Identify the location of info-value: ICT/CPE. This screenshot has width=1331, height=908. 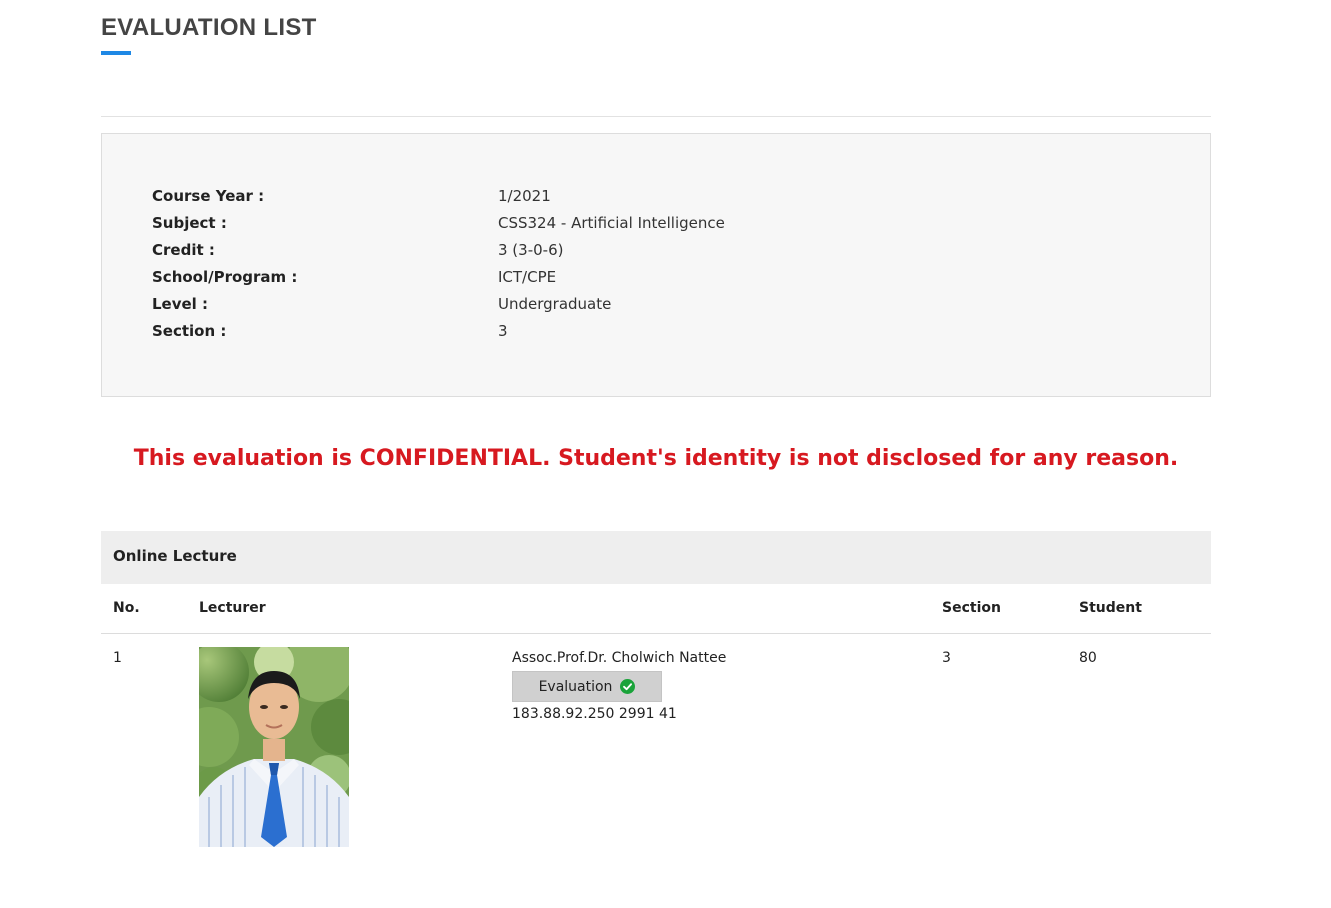
(527, 277).